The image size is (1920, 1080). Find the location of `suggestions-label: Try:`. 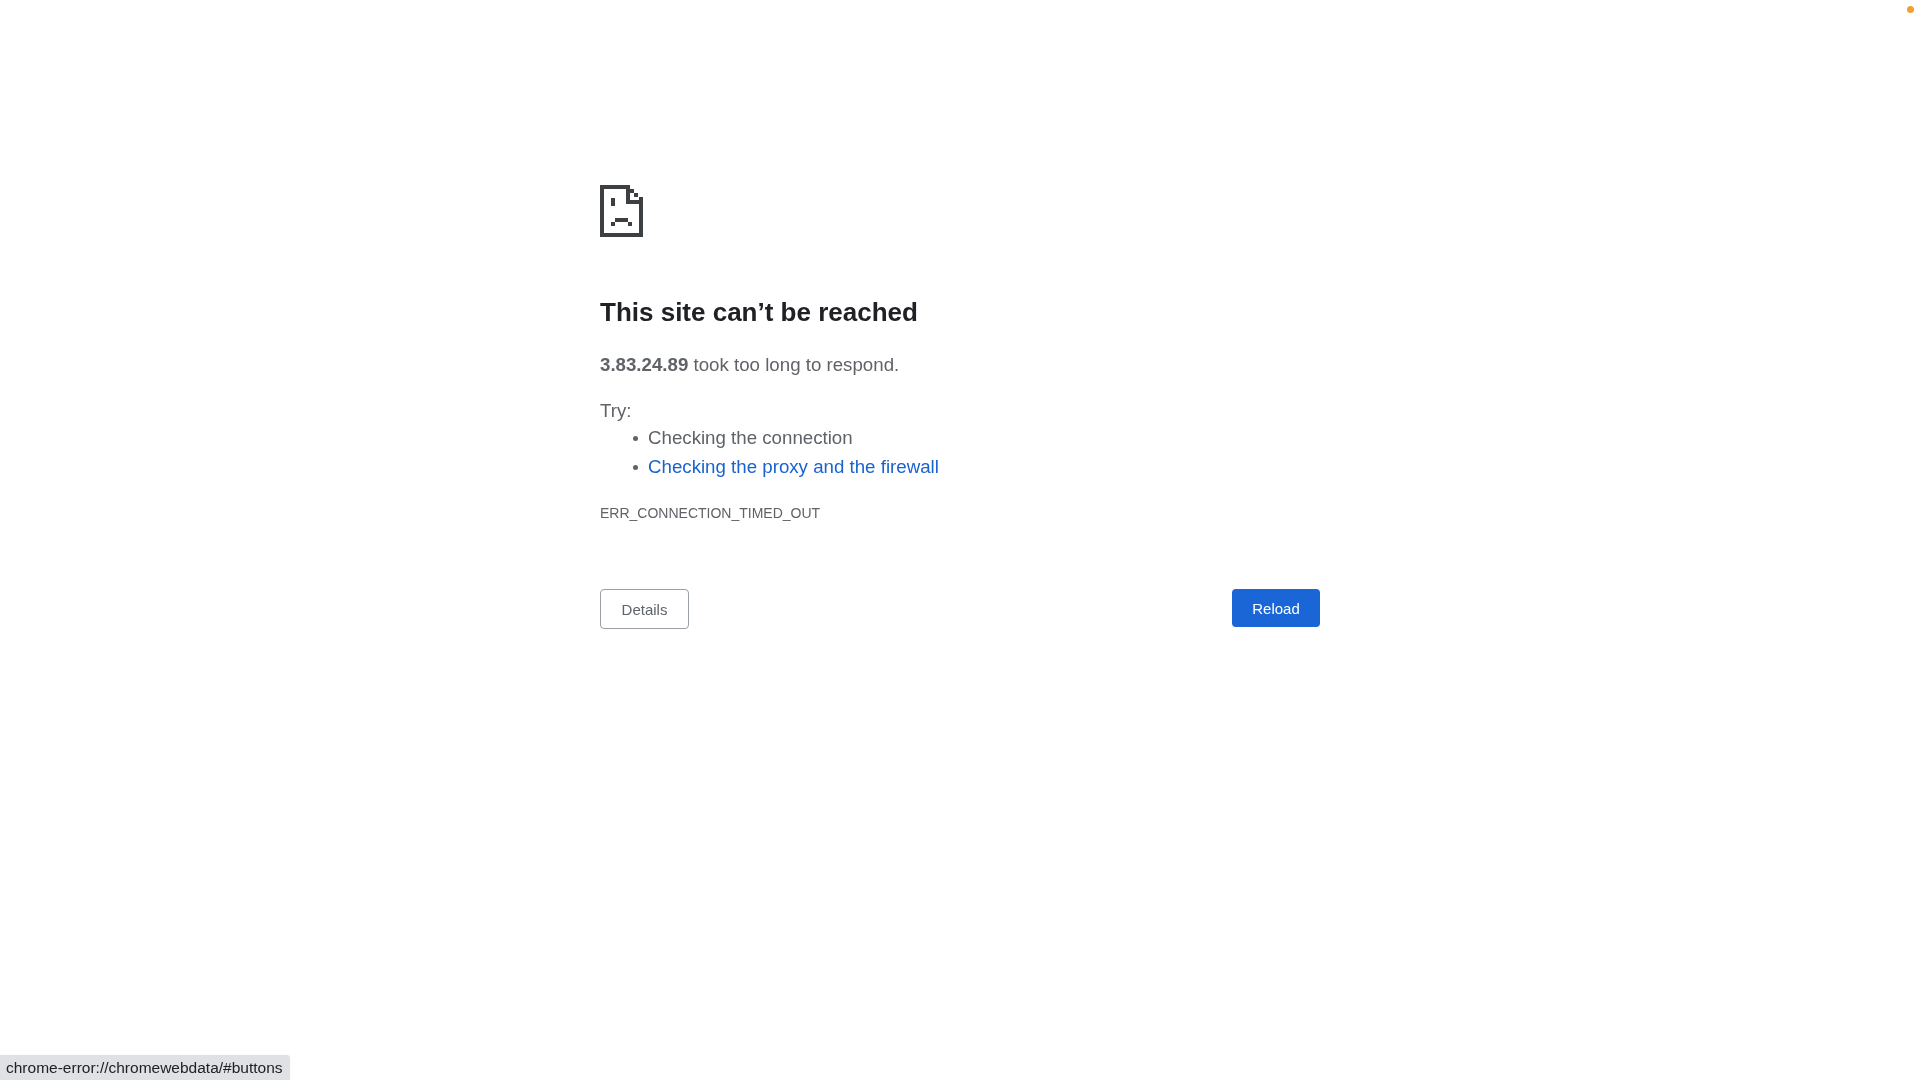

suggestions-label: Try: is located at coordinates (616, 411).